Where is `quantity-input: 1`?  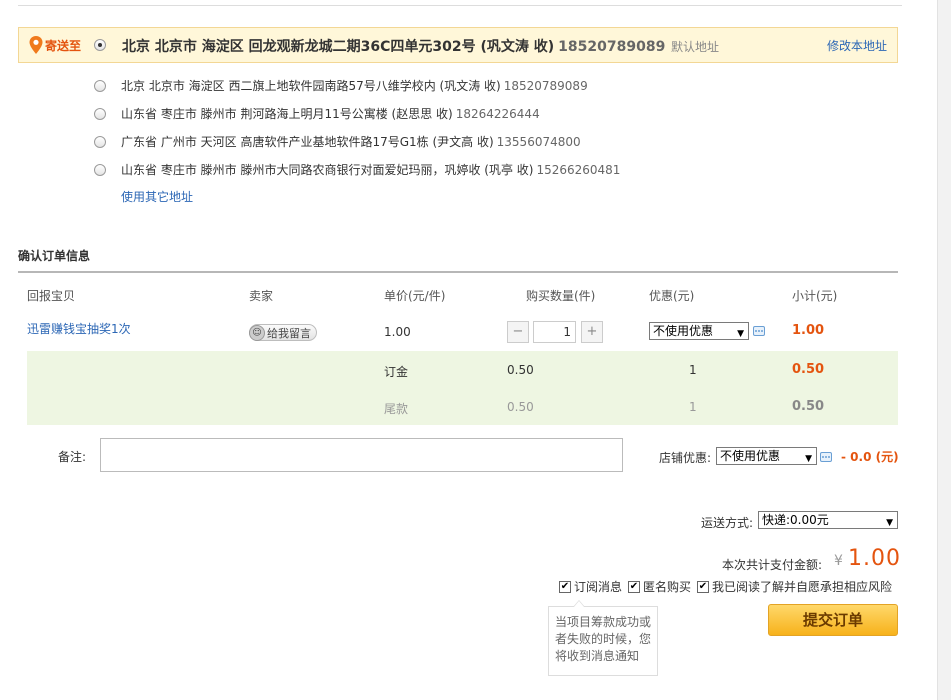 quantity-input: 1 is located at coordinates (554, 332).